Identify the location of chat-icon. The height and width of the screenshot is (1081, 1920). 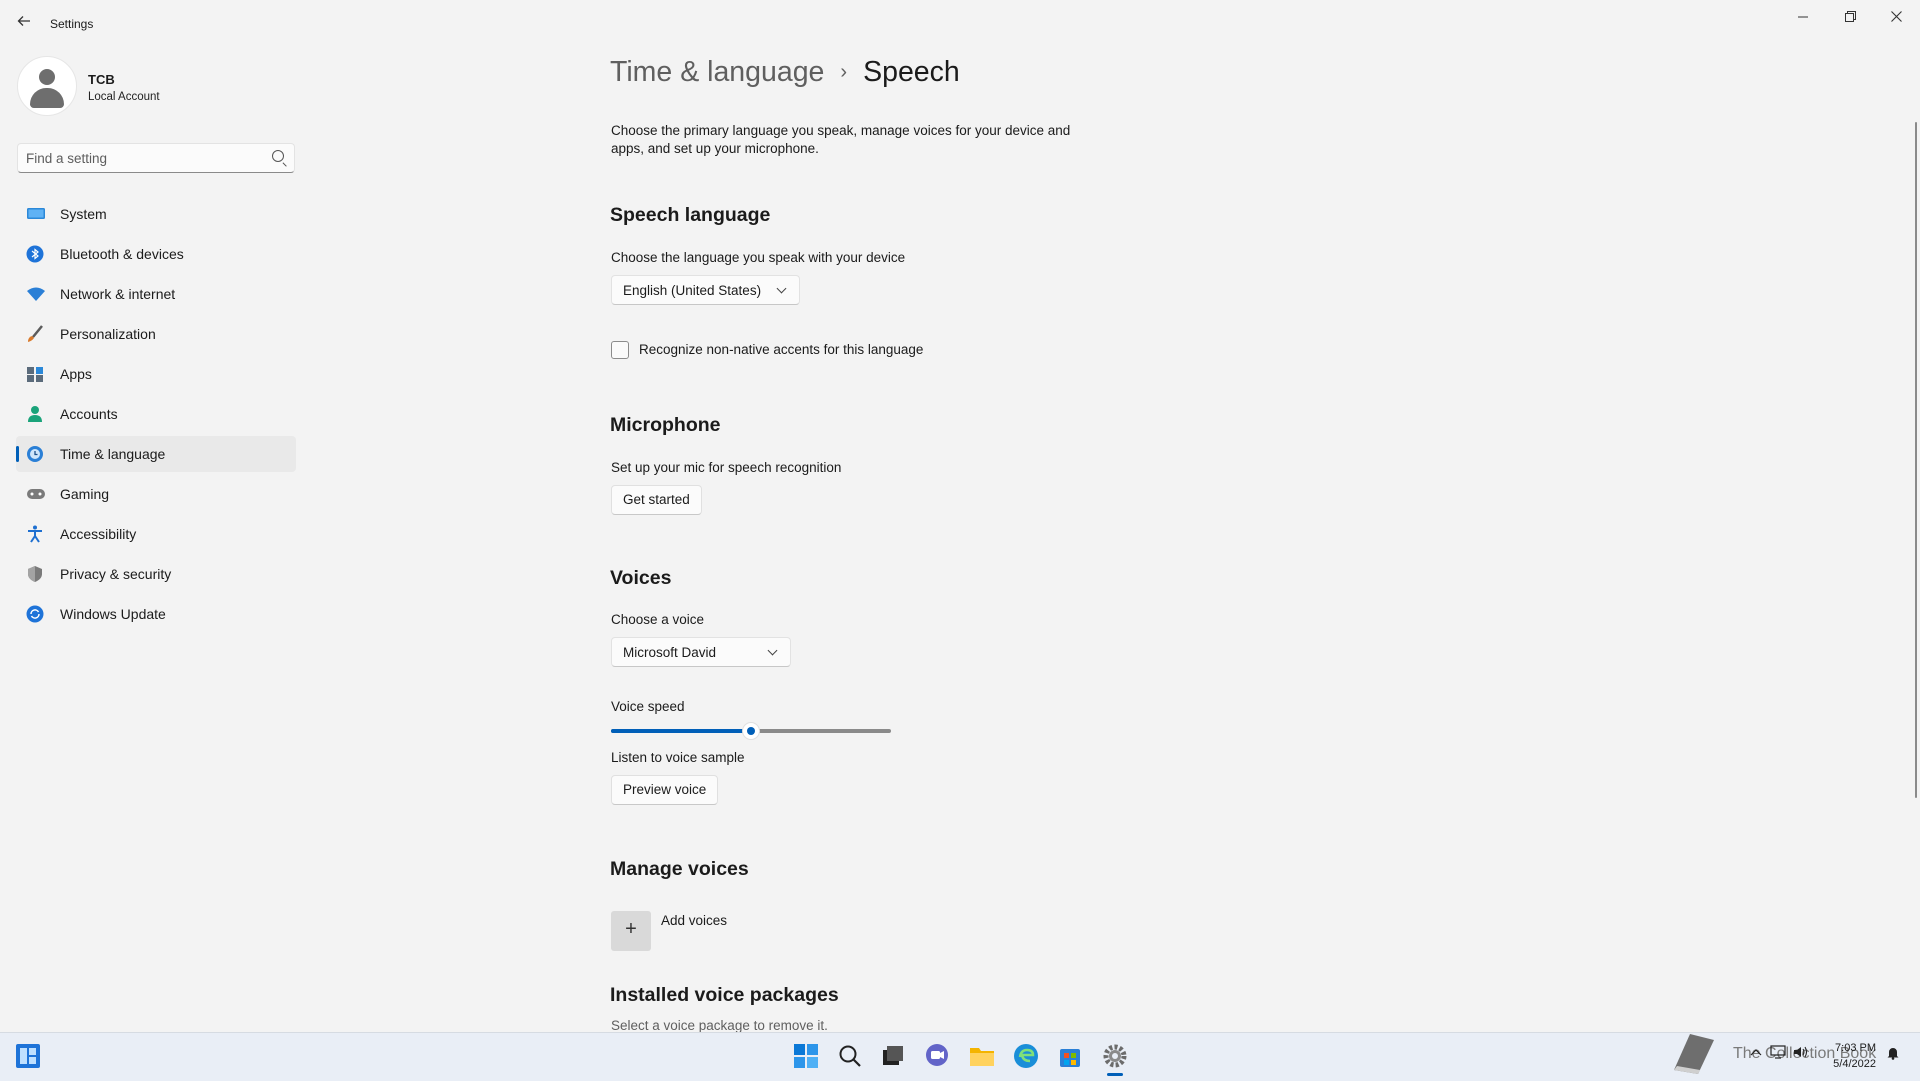
(937, 1056).